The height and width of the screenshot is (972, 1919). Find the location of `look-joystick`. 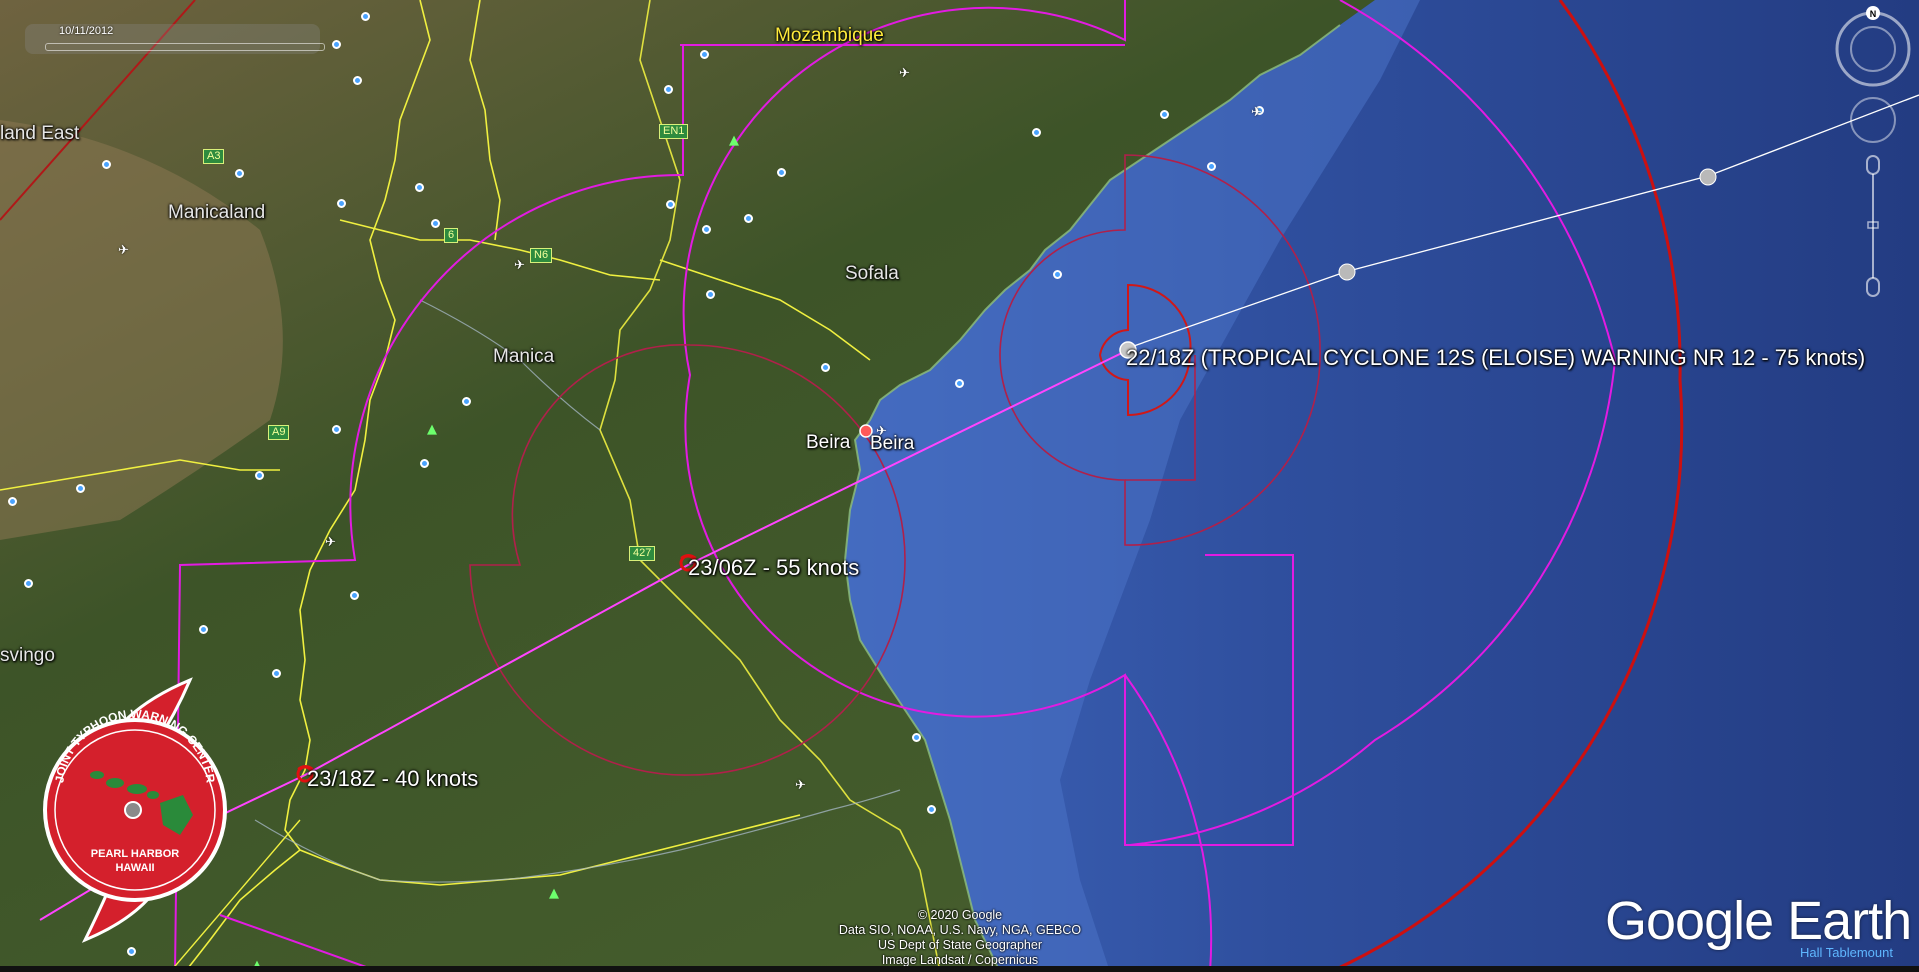

look-joystick is located at coordinates (1873, 120).